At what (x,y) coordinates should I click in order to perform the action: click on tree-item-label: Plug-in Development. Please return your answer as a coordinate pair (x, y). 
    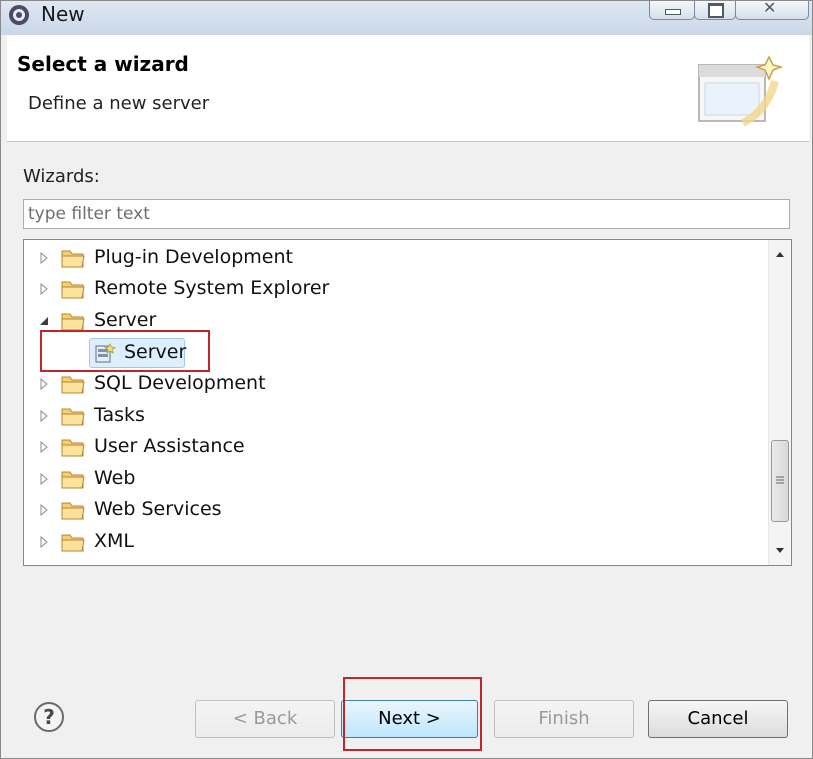
    Looking at the image, I should click on (193, 257).